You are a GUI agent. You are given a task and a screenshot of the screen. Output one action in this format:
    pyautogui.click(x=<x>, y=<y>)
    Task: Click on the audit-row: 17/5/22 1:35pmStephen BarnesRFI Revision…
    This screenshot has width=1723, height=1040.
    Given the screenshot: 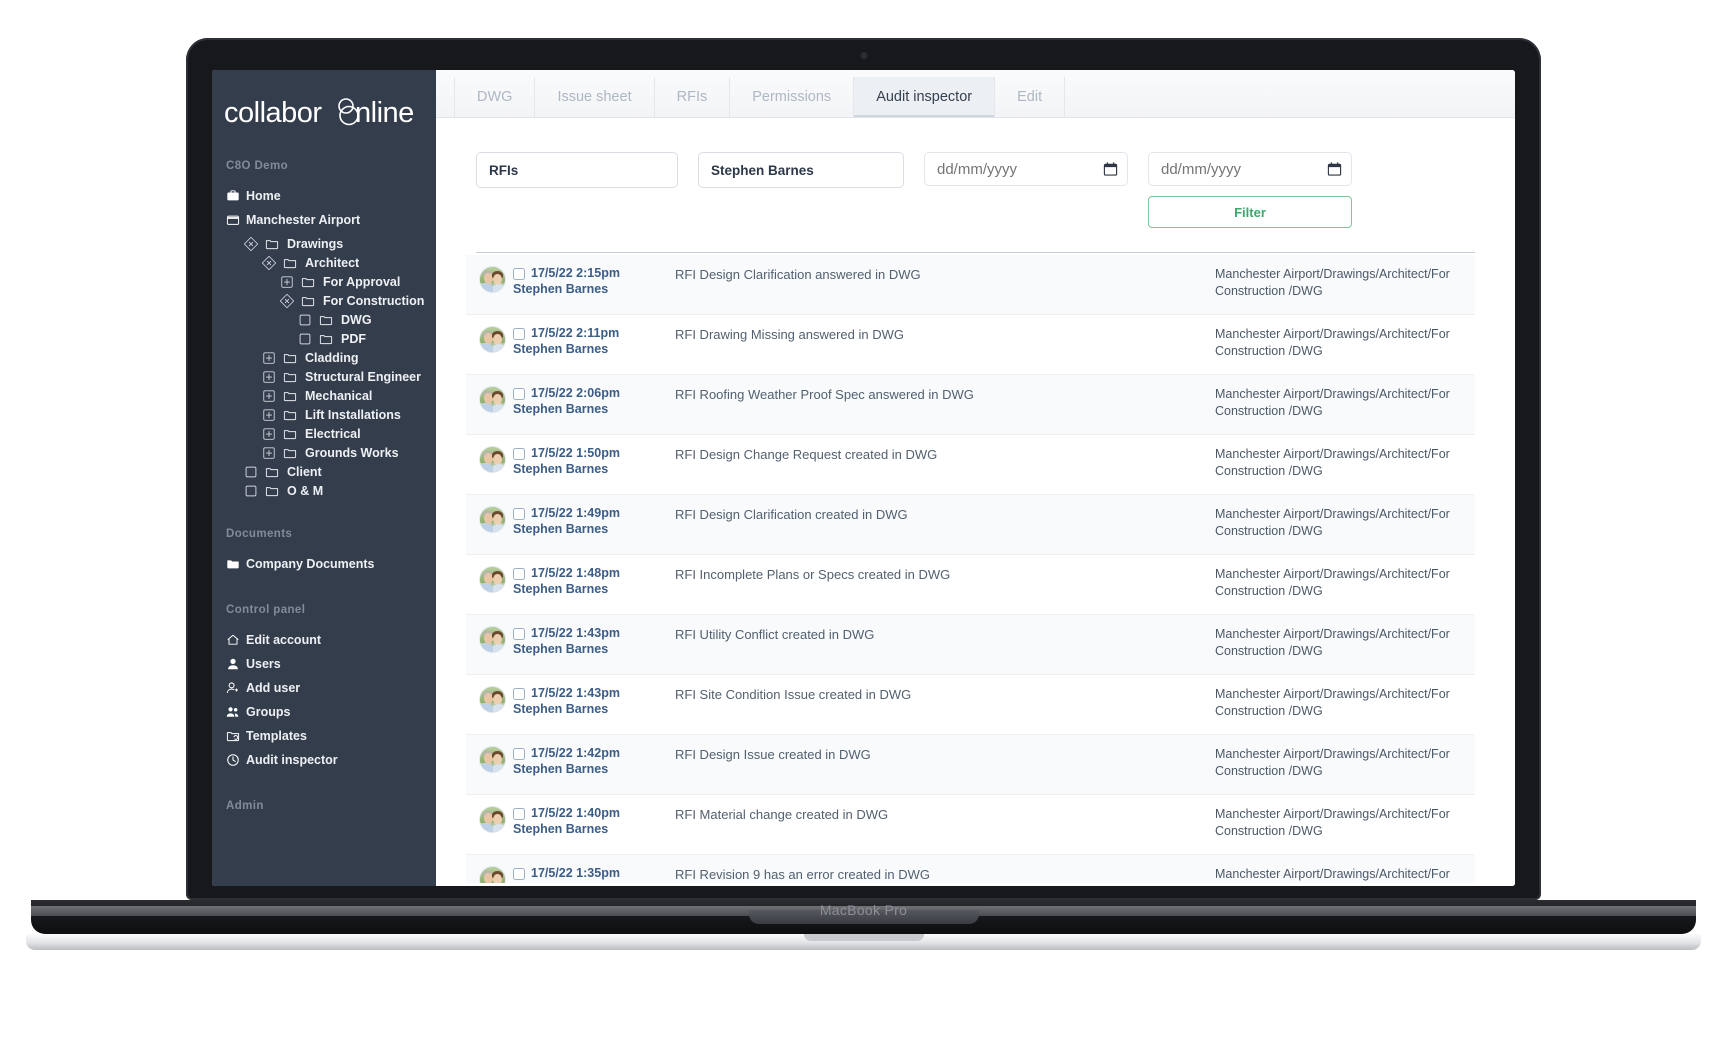 What is the action you would take?
    pyautogui.click(x=970, y=870)
    